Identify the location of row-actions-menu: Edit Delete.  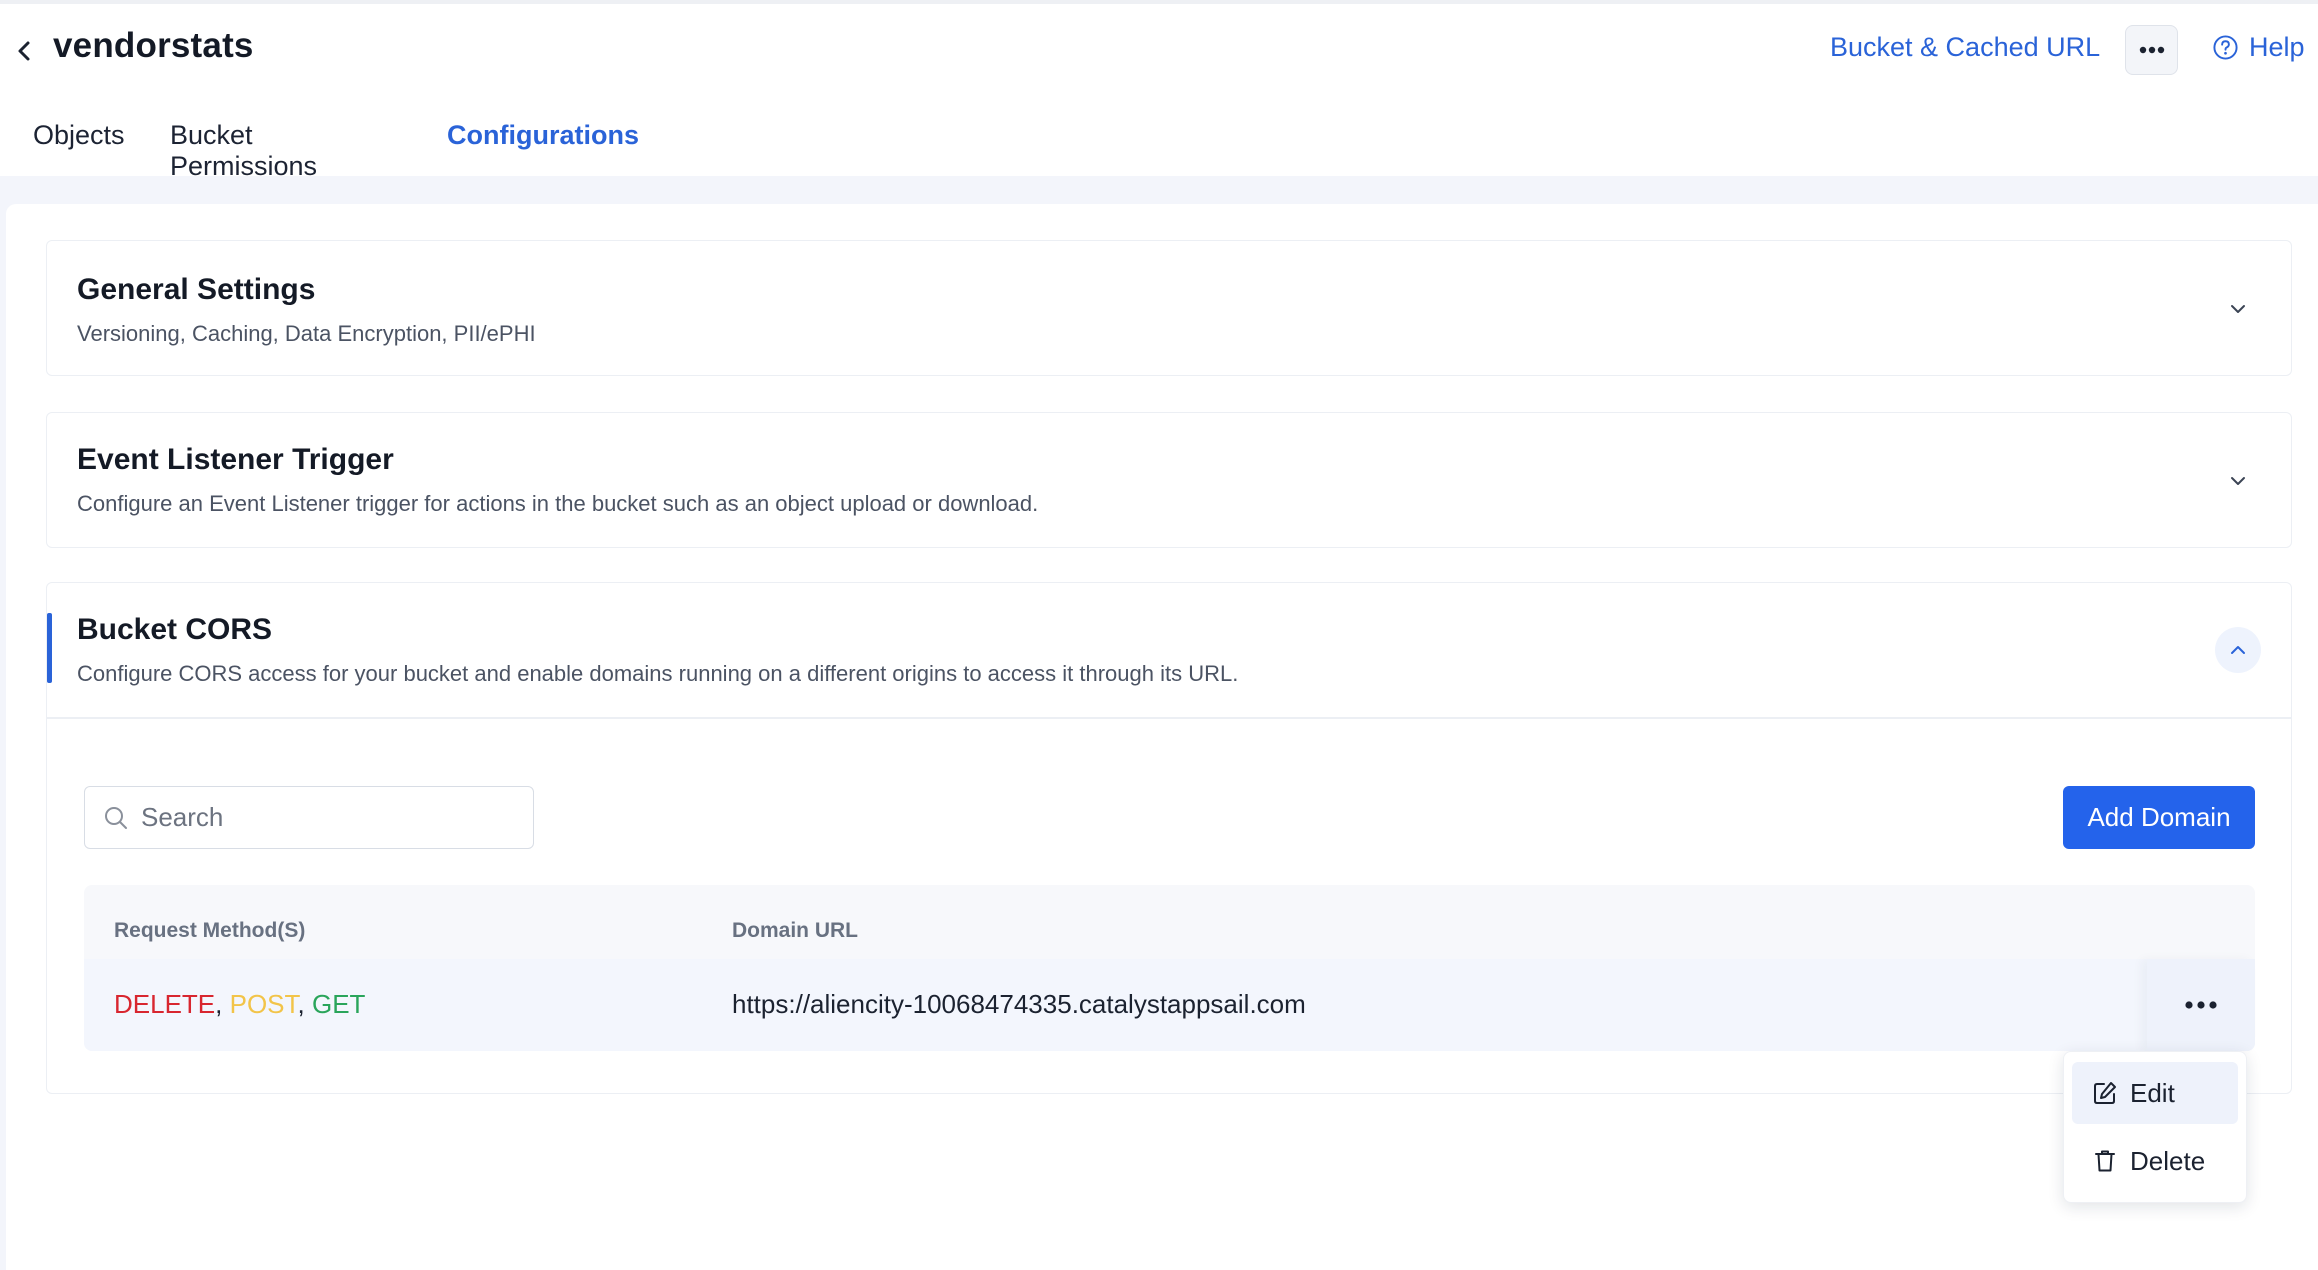
(2155, 1127).